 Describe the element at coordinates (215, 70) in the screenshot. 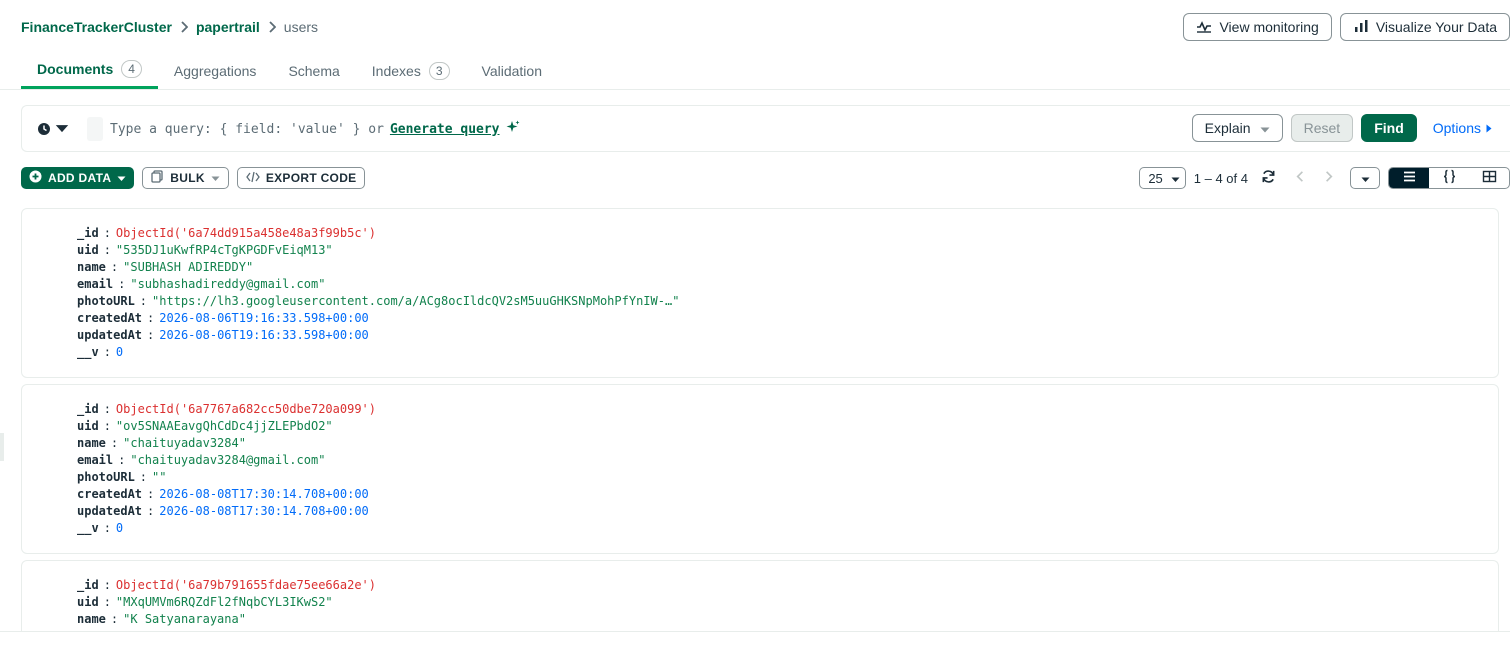

I see `tab-aggregations: Aggregations` at that location.